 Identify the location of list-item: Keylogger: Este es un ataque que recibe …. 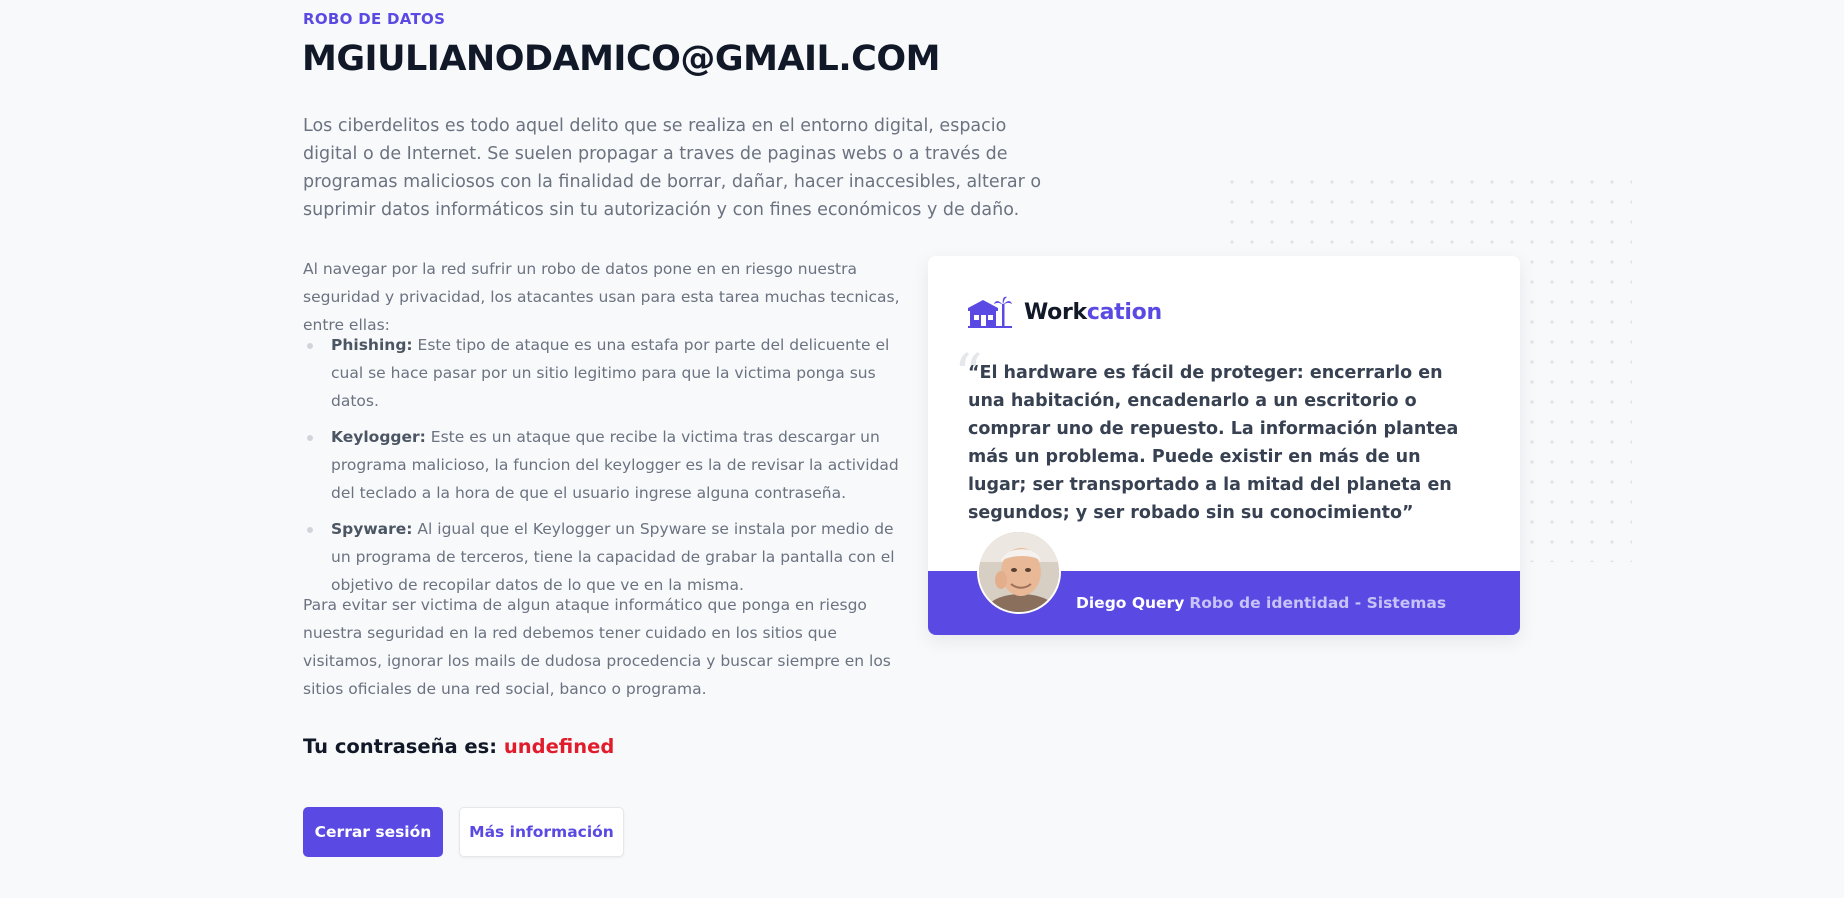
(603, 465).